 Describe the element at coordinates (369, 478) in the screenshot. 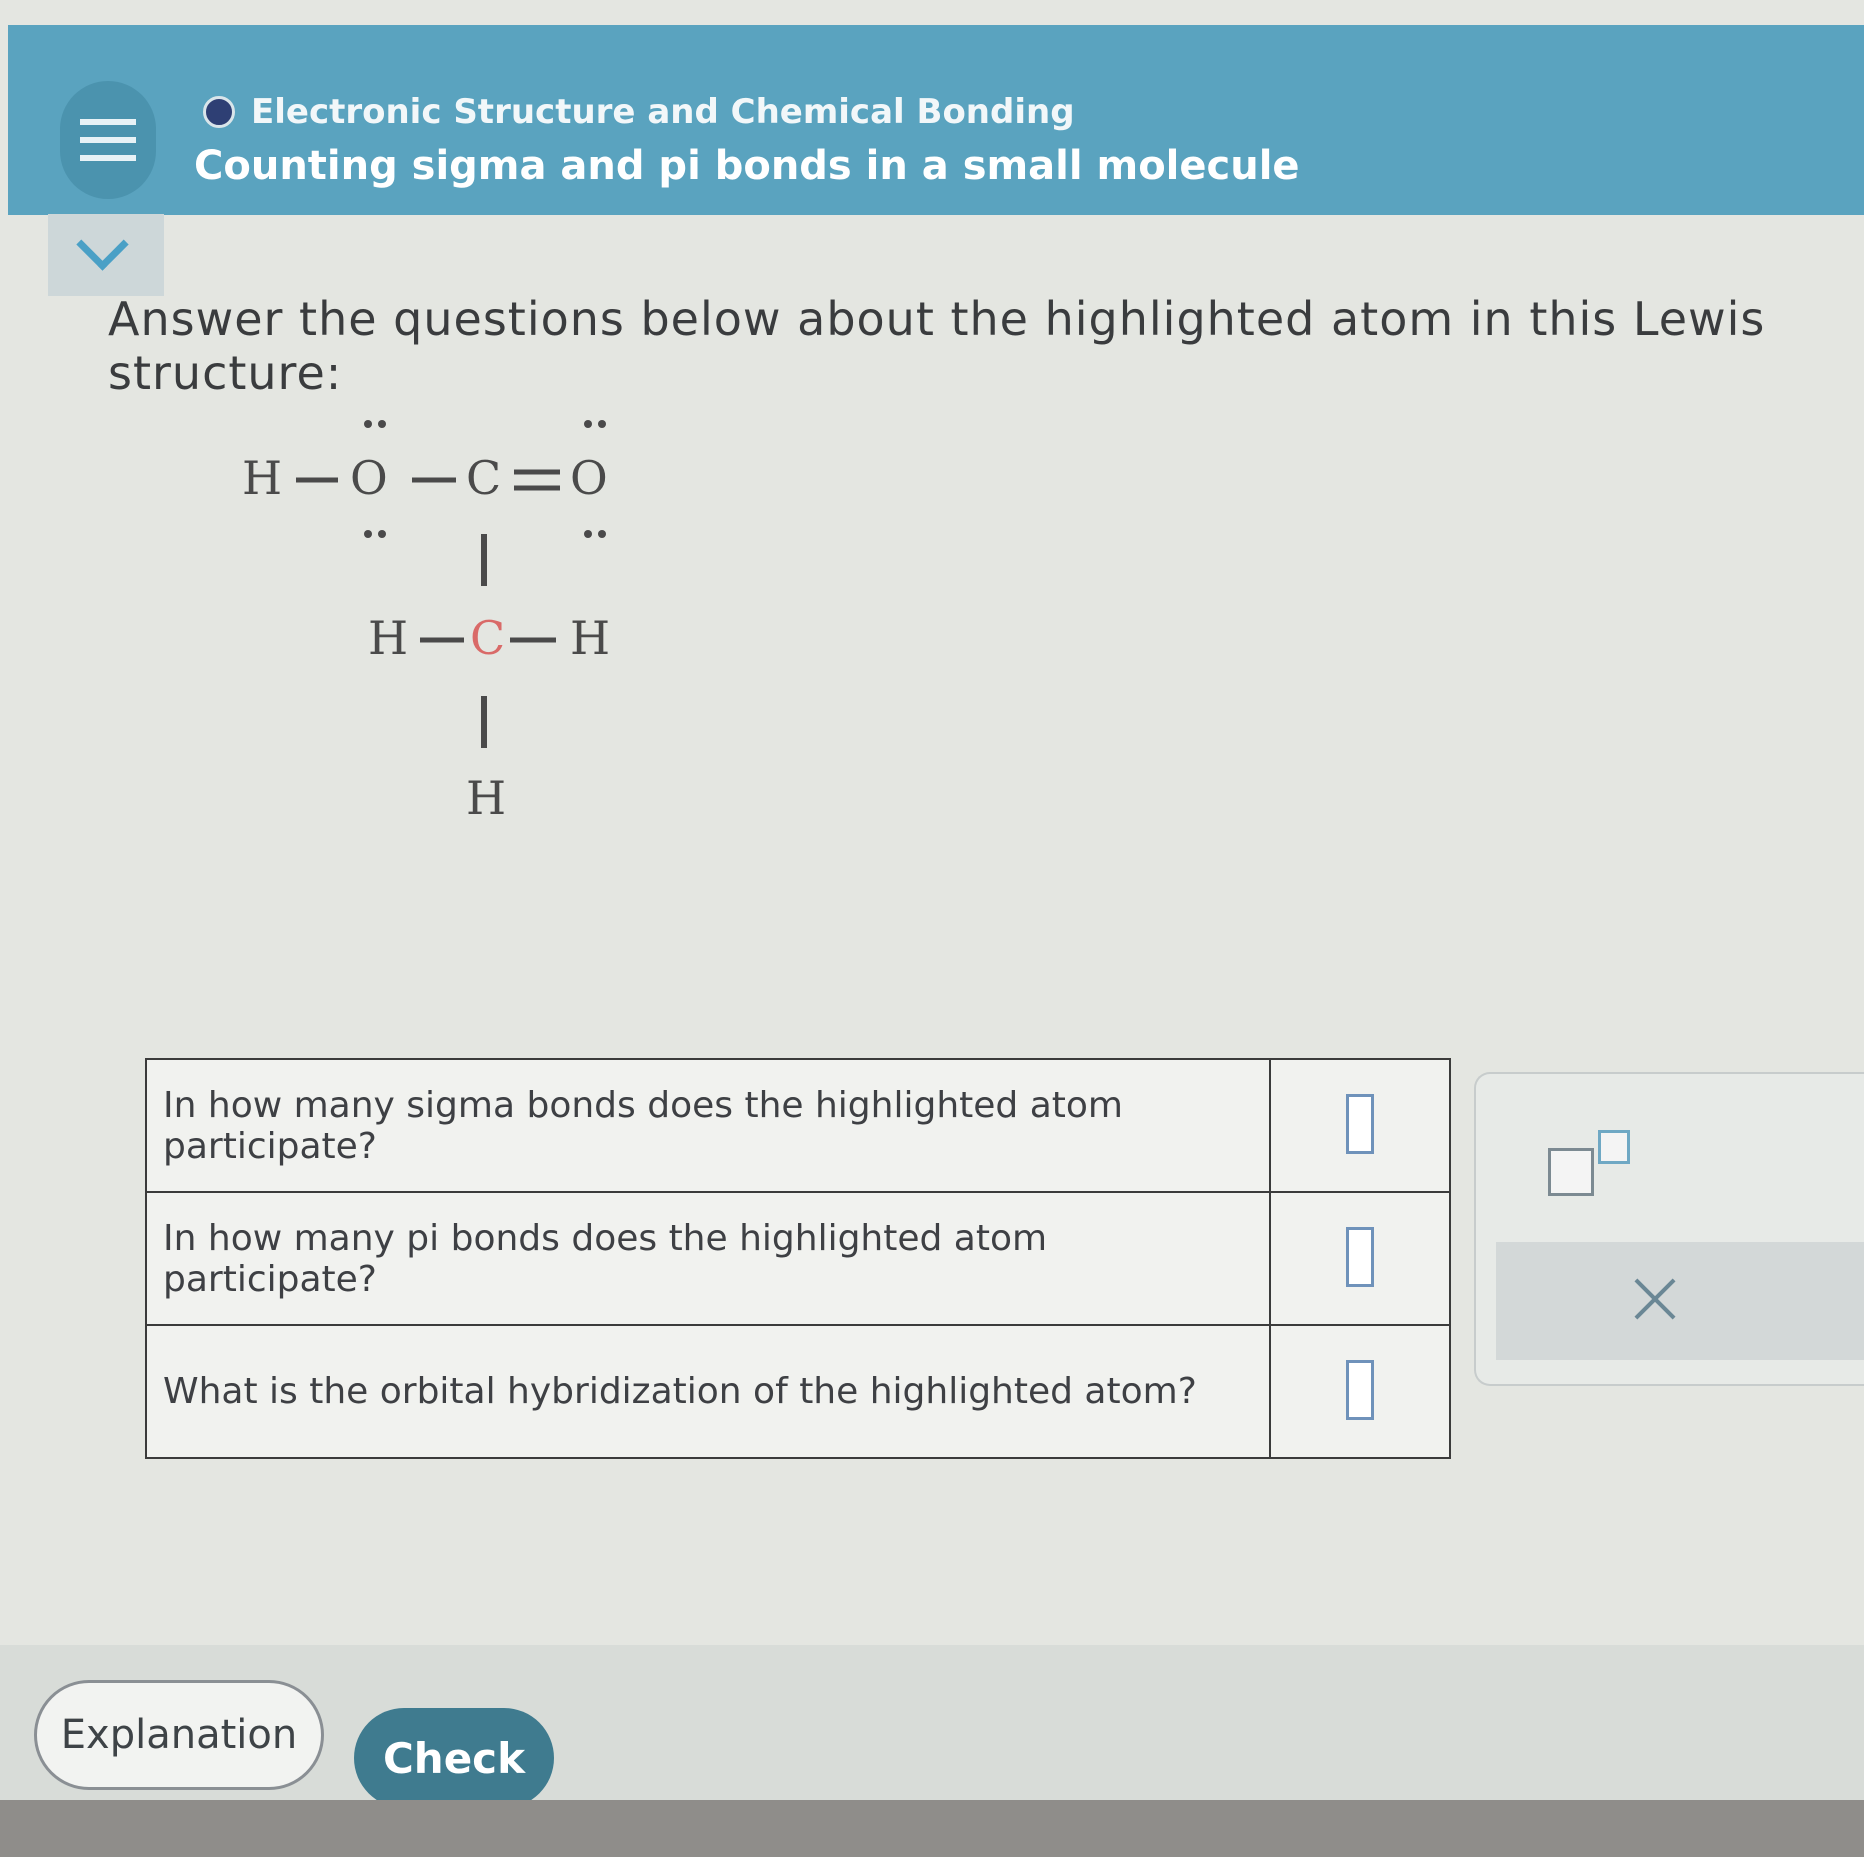

I see `atom-o-single: O` at that location.